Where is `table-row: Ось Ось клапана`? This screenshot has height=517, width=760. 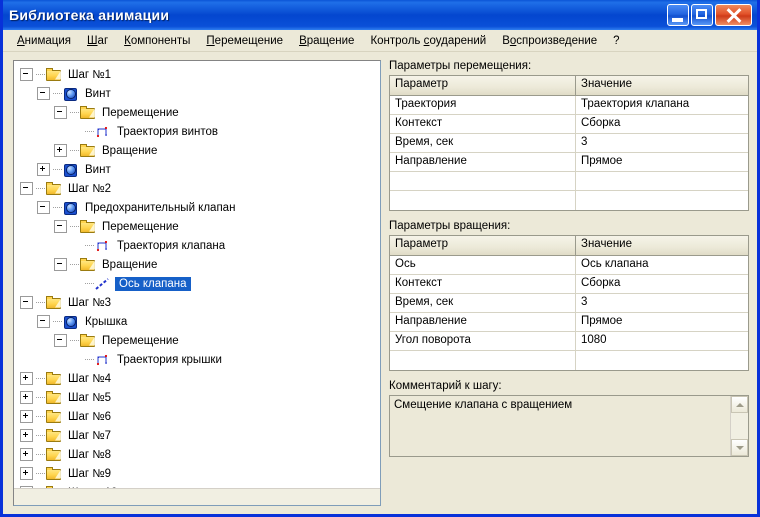 table-row: Ось Ось клапана is located at coordinates (569, 265).